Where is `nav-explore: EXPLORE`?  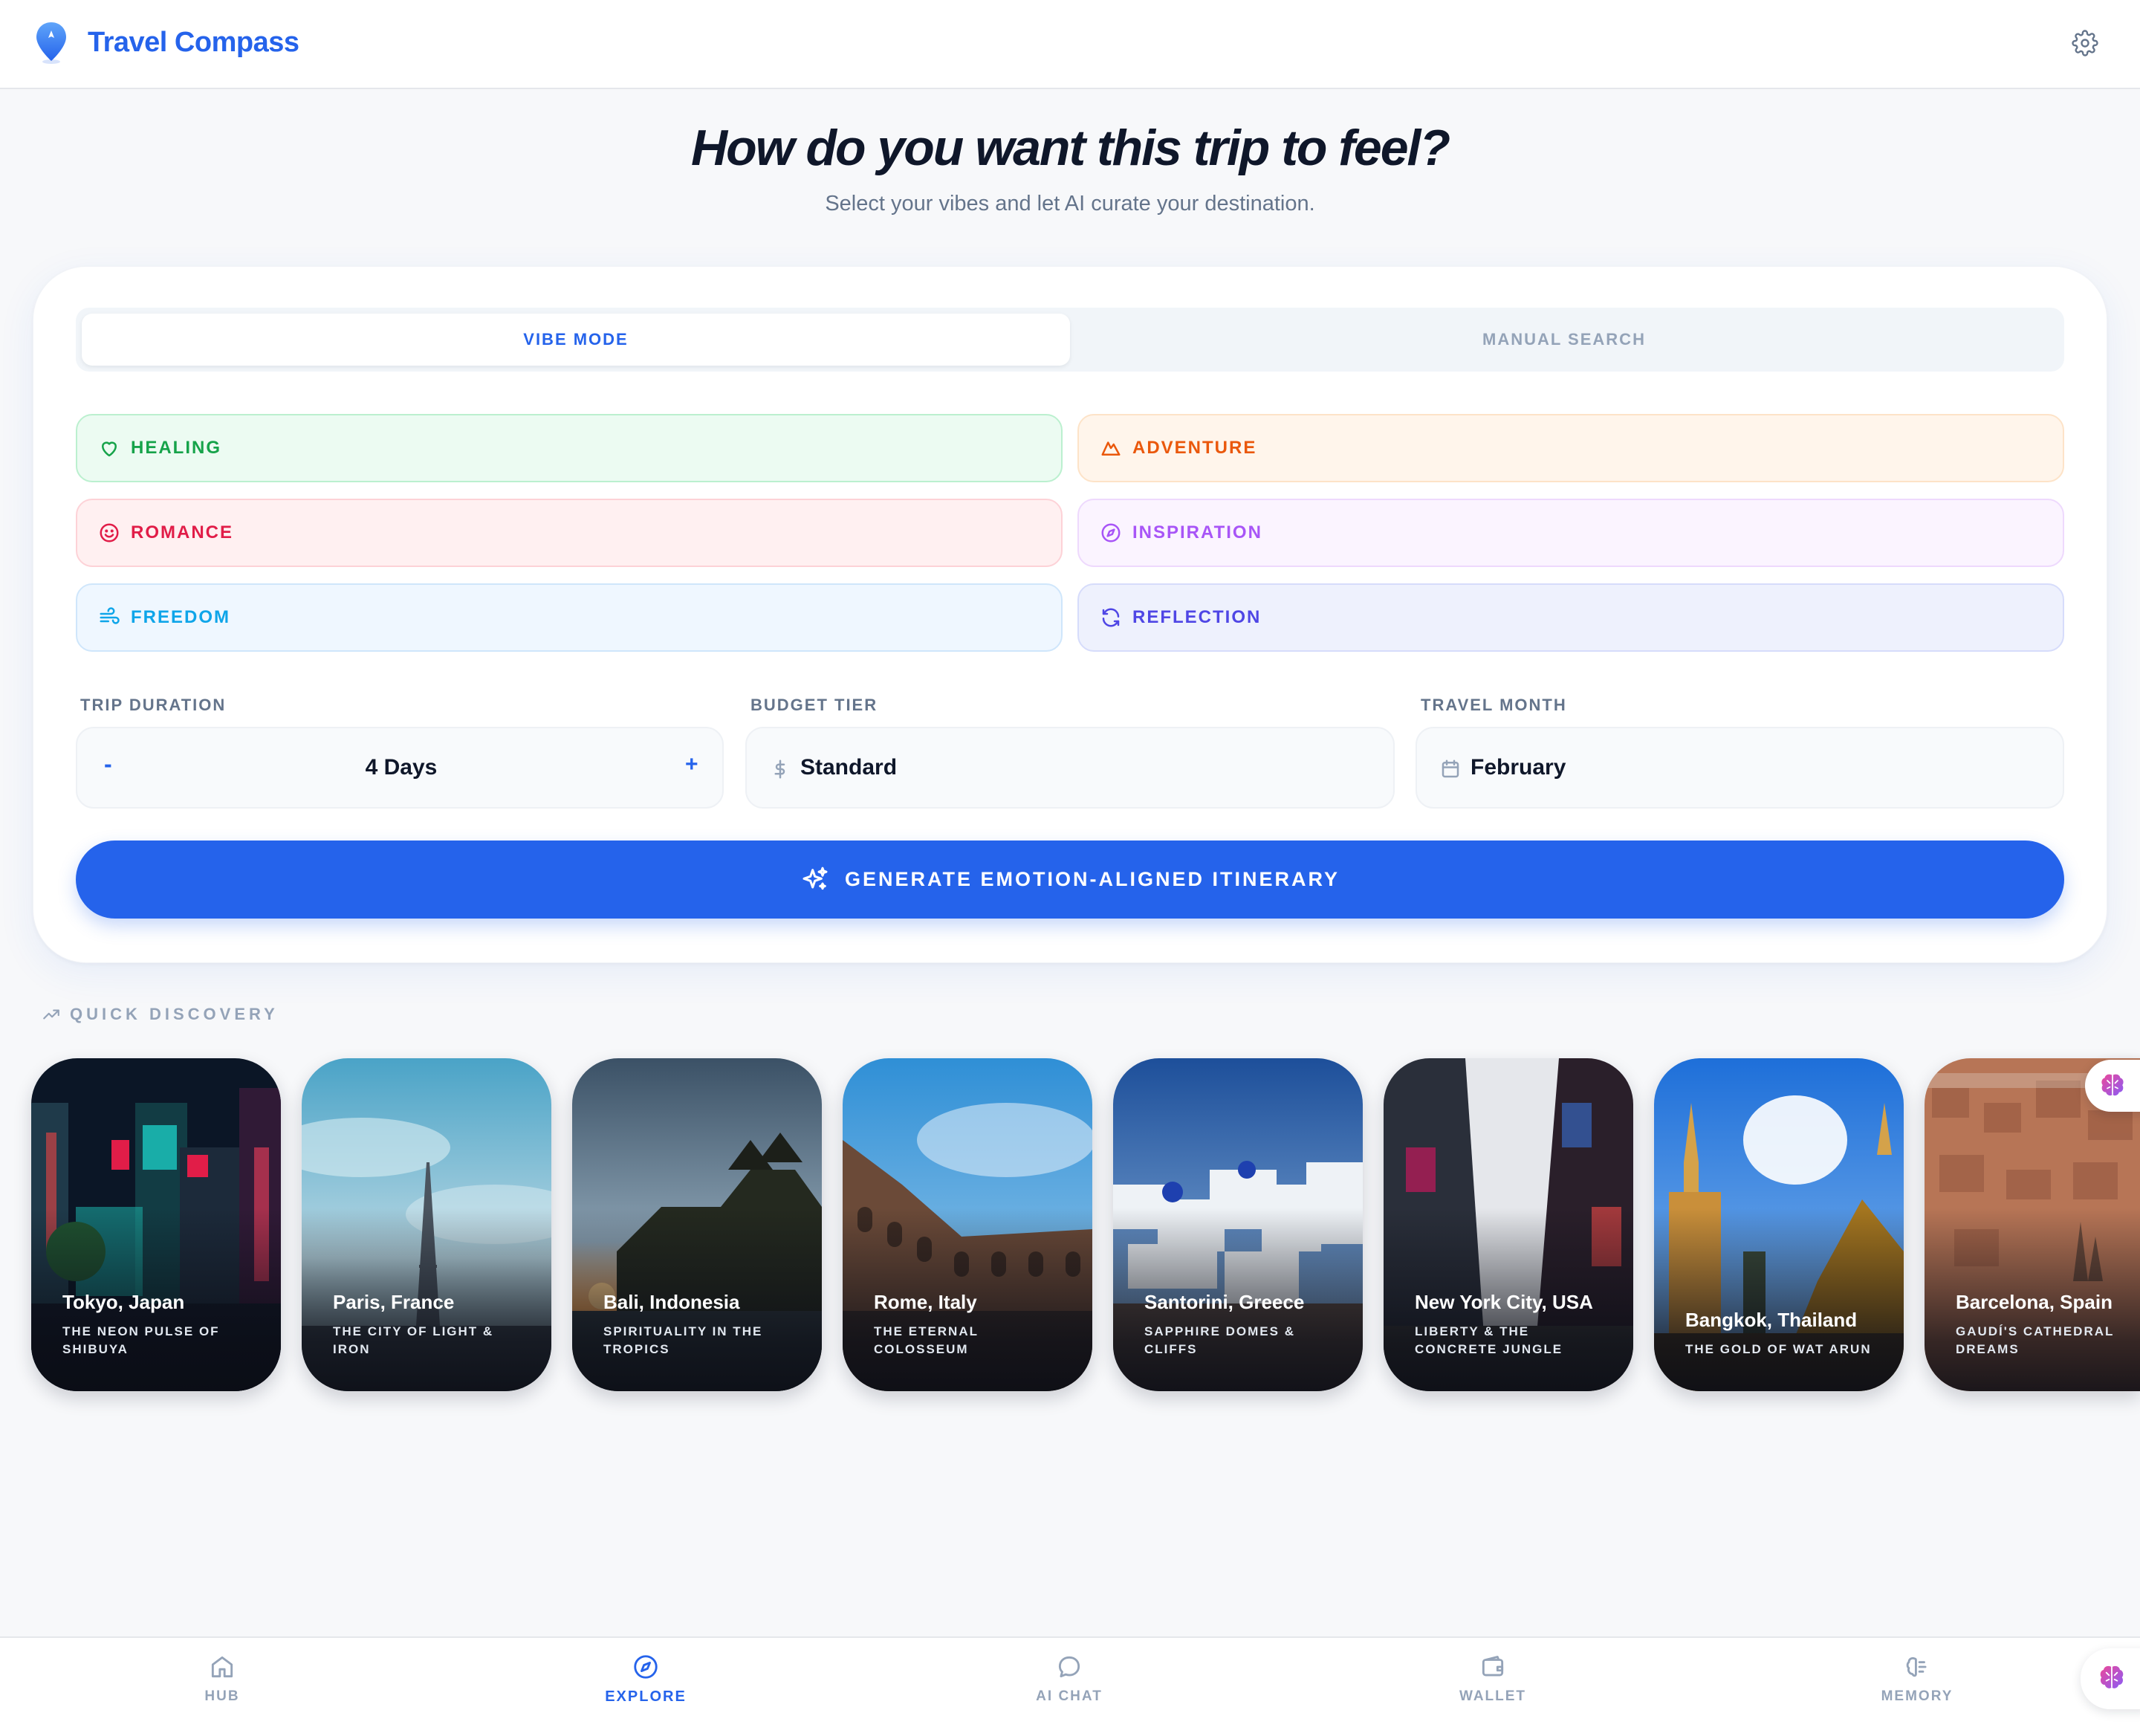 nav-explore: EXPLORE is located at coordinates (646, 1679).